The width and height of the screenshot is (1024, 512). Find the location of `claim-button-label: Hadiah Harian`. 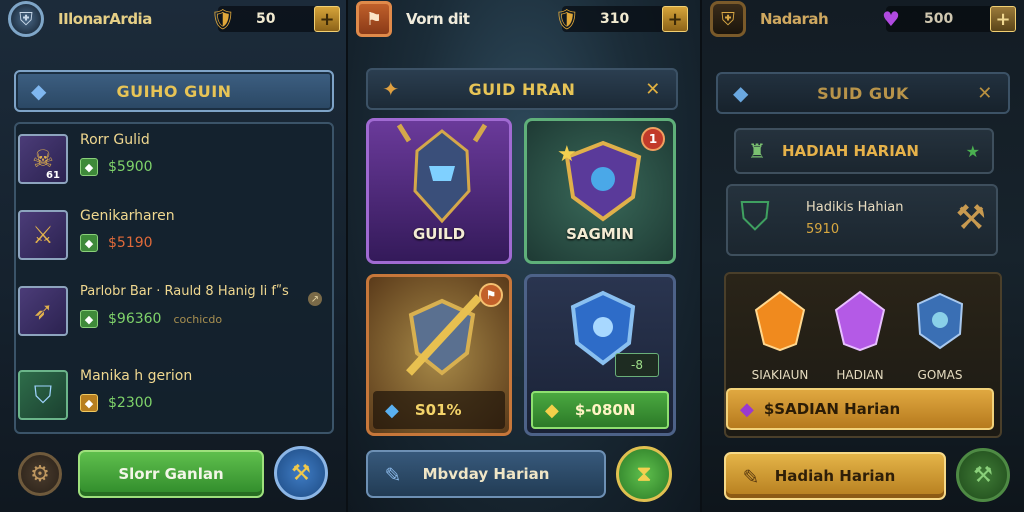

claim-button-label: Hadiah Harian is located at coordinates (835, 476).